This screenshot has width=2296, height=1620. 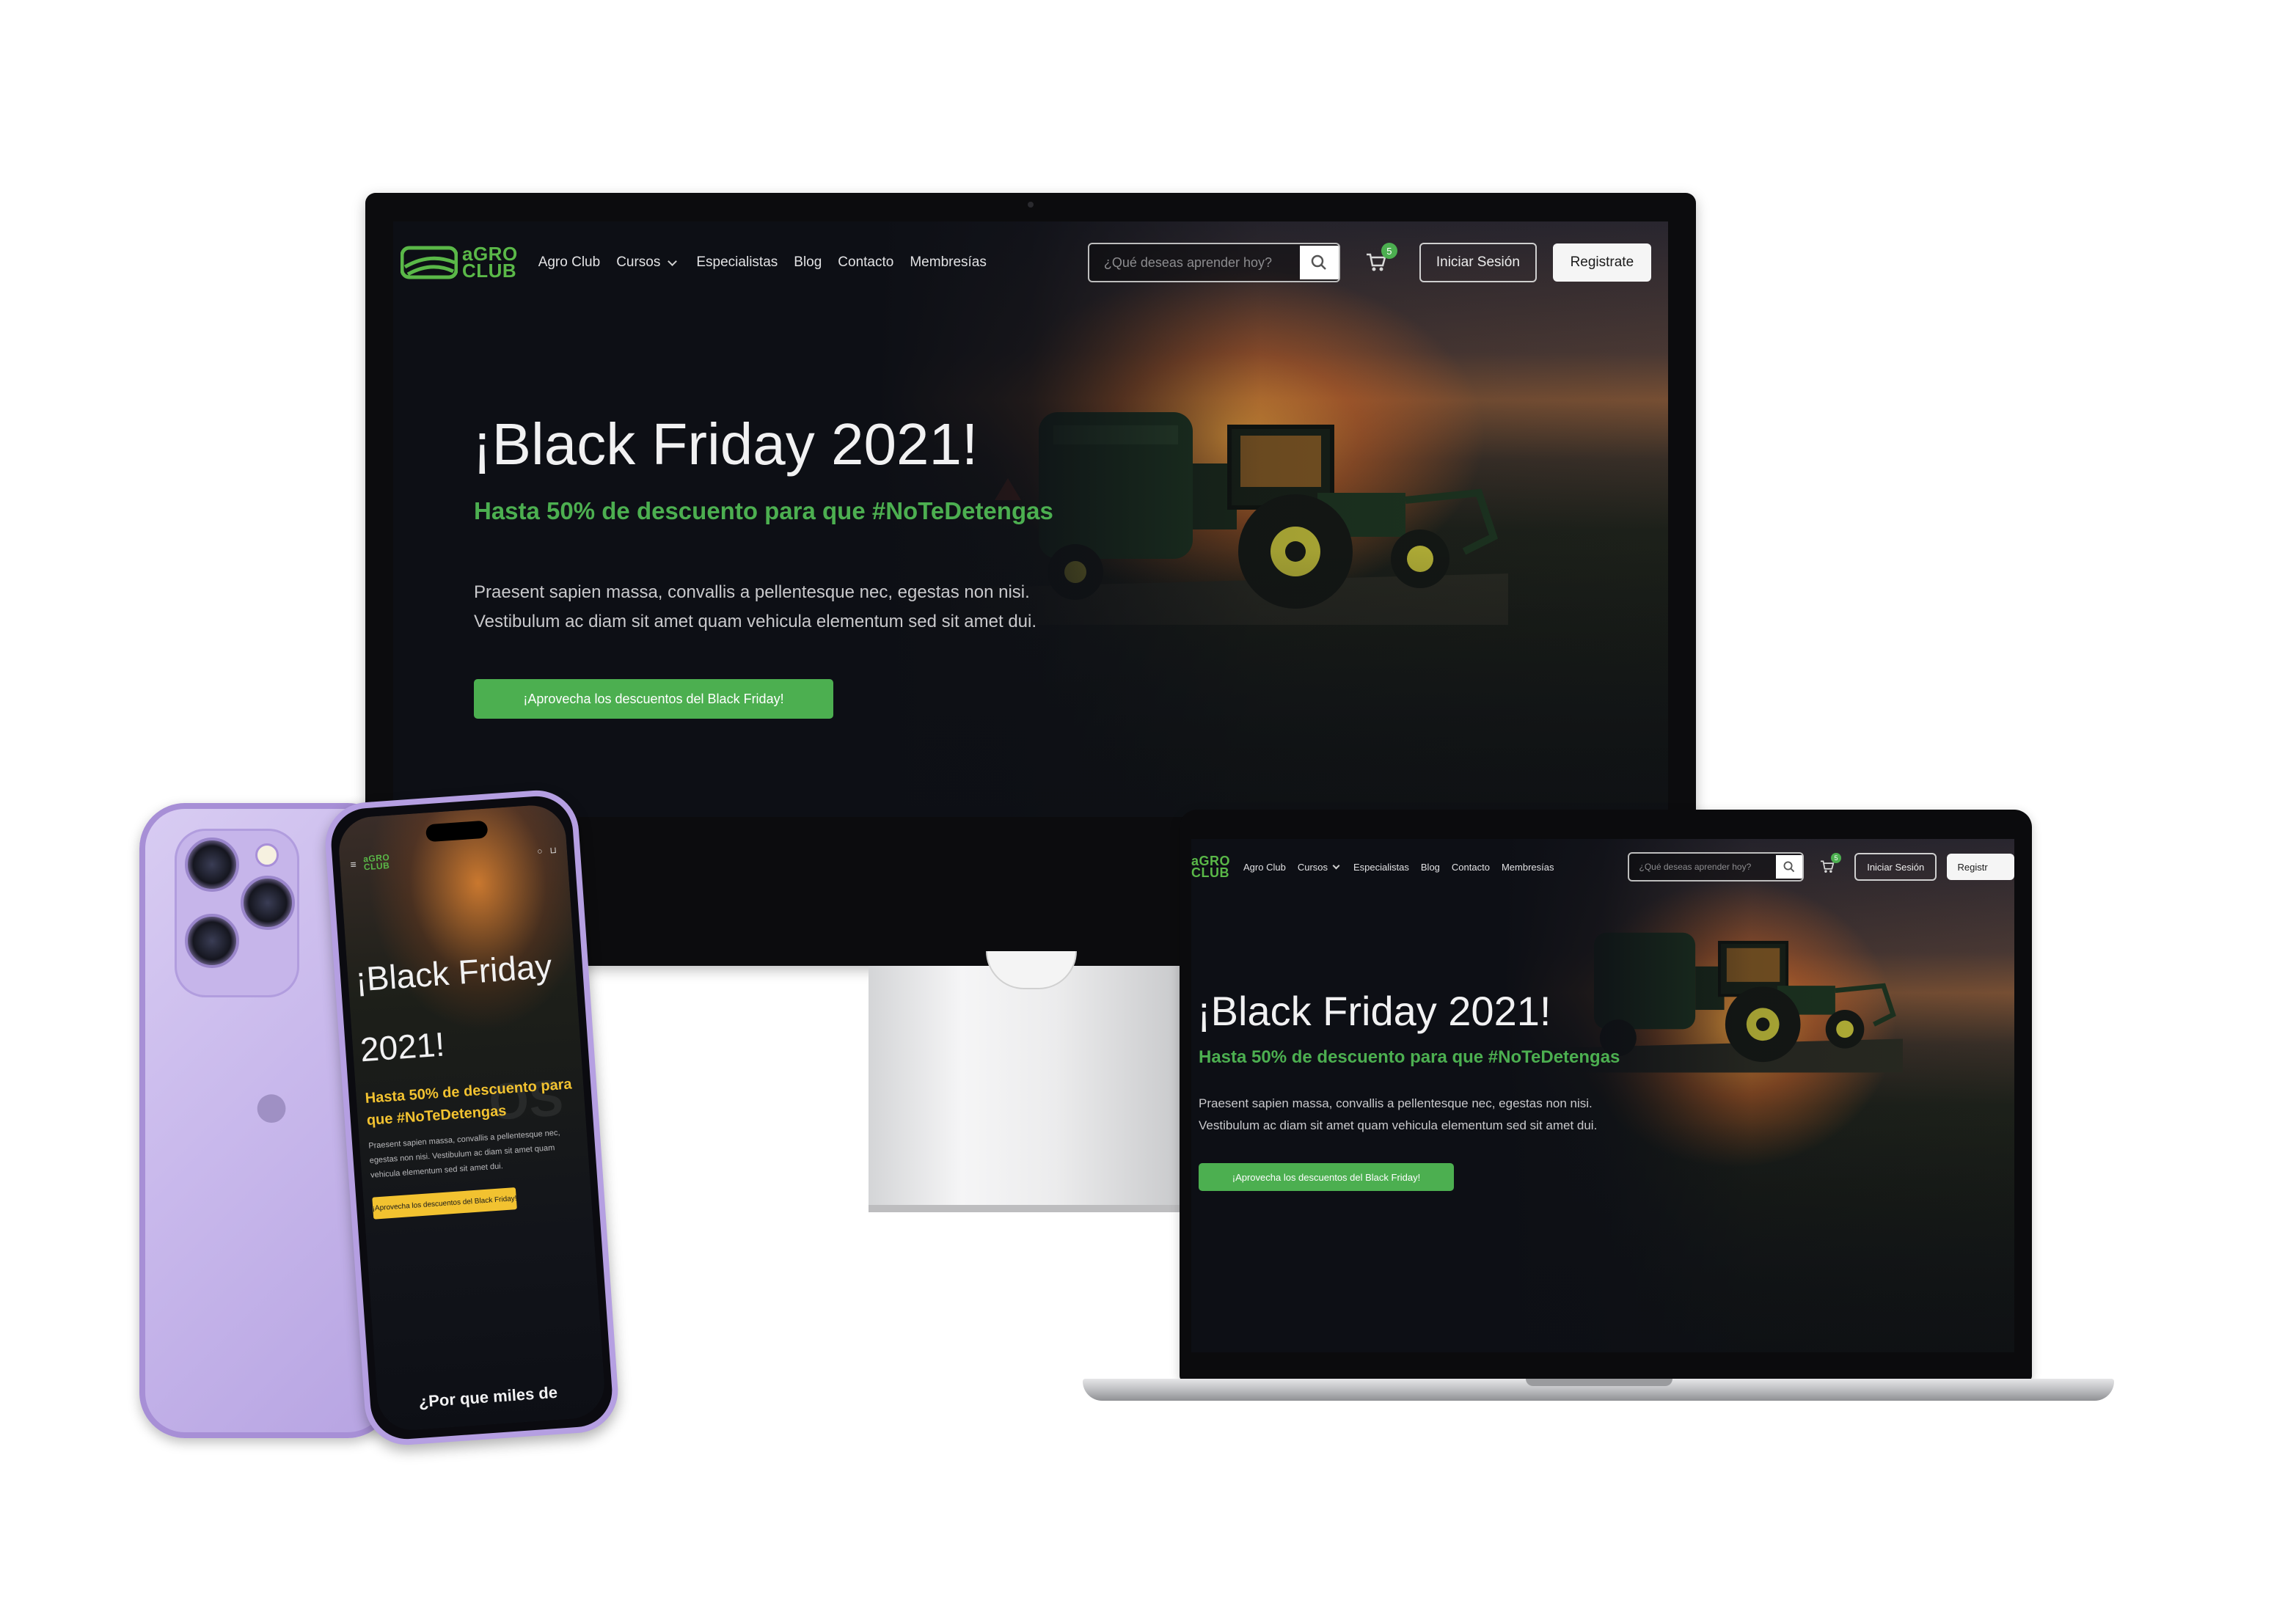 I want to click on laptop-nav-membresias: Membresías, so click(x=1528, y=867).